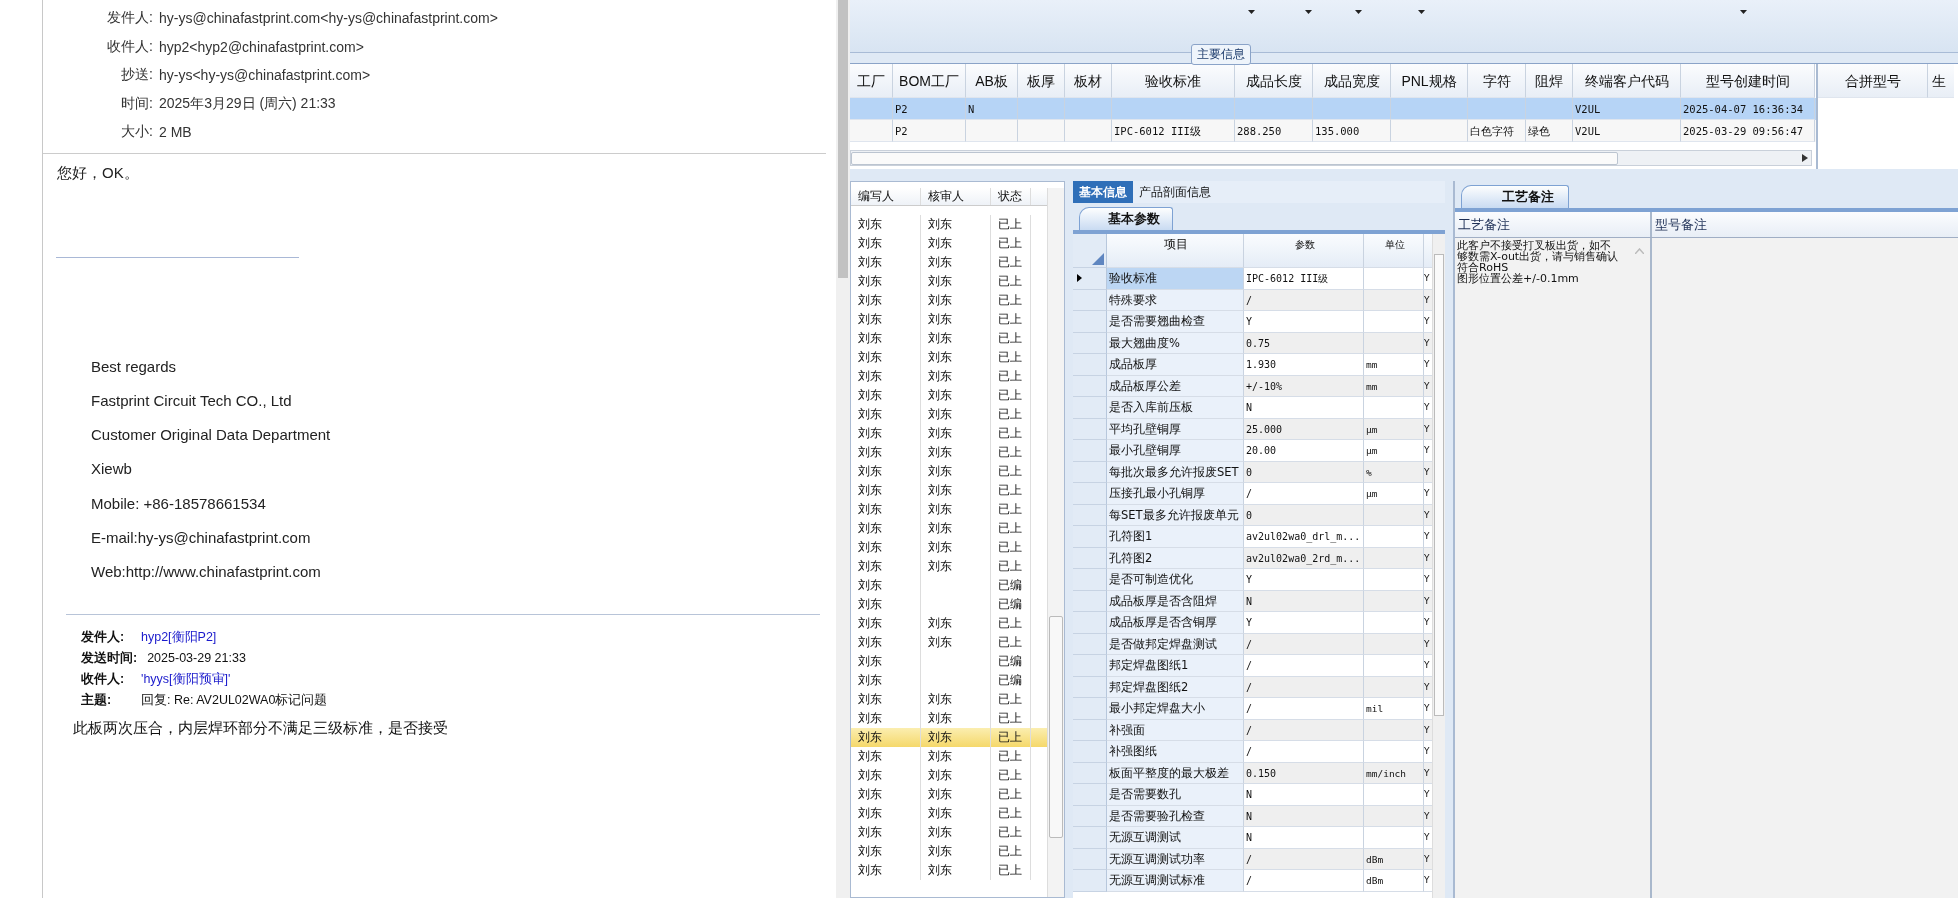 This screenshot has width=1958, height=898. Describe the element at coordinates (1352, 81) in the screenshot. I see `column-header: 成品宽度` at that location.